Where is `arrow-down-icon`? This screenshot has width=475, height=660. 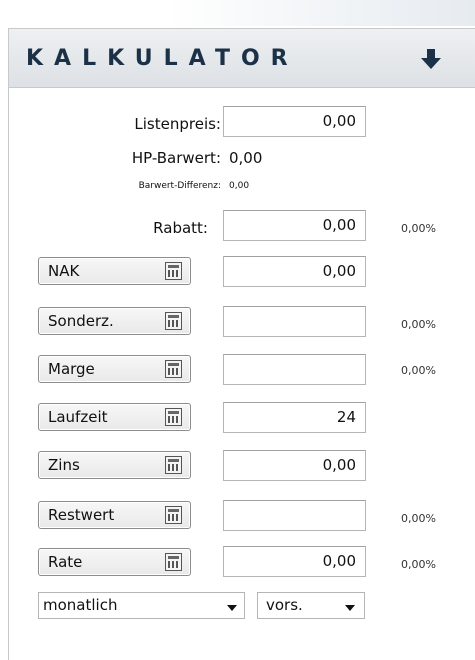
arrow-down-icon is located at coordinates (431, 59).